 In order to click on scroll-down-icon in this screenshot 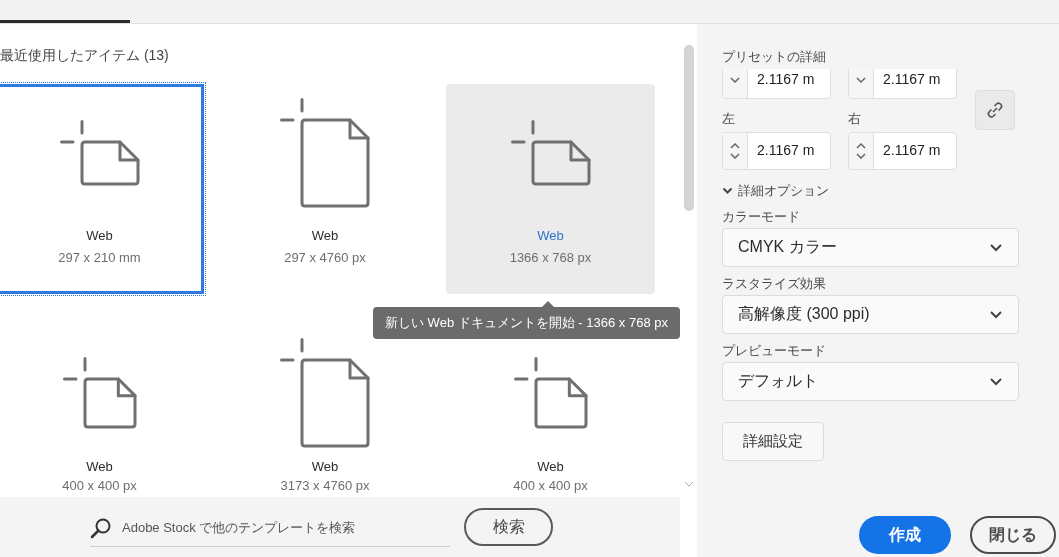, I will do `click(688, 484)`.